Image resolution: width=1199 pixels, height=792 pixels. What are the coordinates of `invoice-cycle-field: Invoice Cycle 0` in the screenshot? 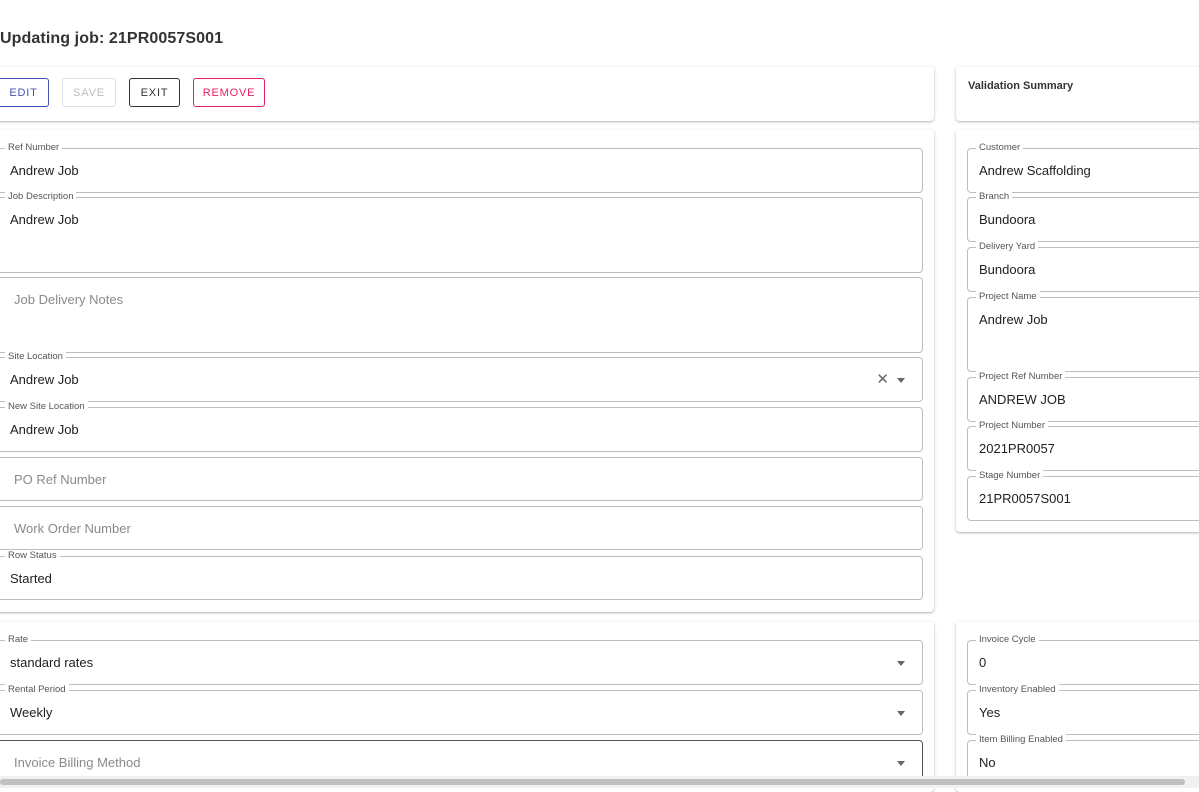 It's located at (1083, 659).